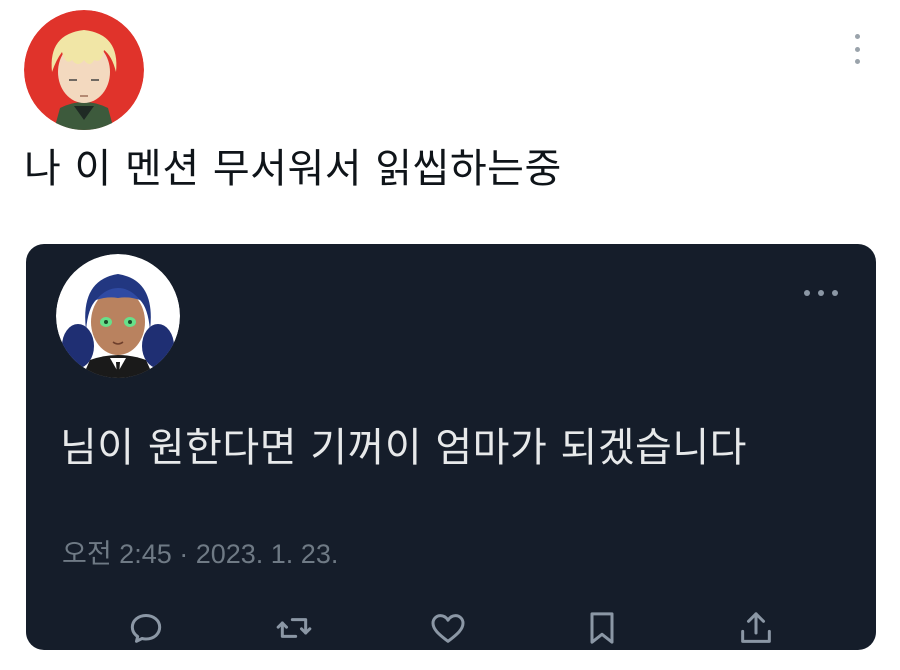 Image resolution: width=900 pixels, height=670 pixels. I want to click on bookmark-button, so click(602, 629).